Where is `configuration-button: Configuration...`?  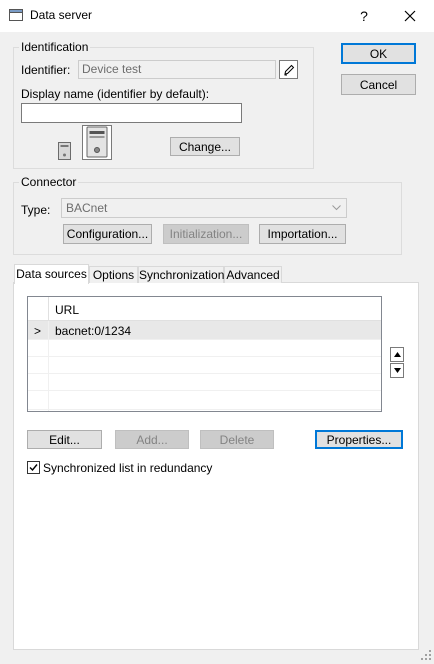 configuration-button: Configuration... is located at coordinates (107, 234).